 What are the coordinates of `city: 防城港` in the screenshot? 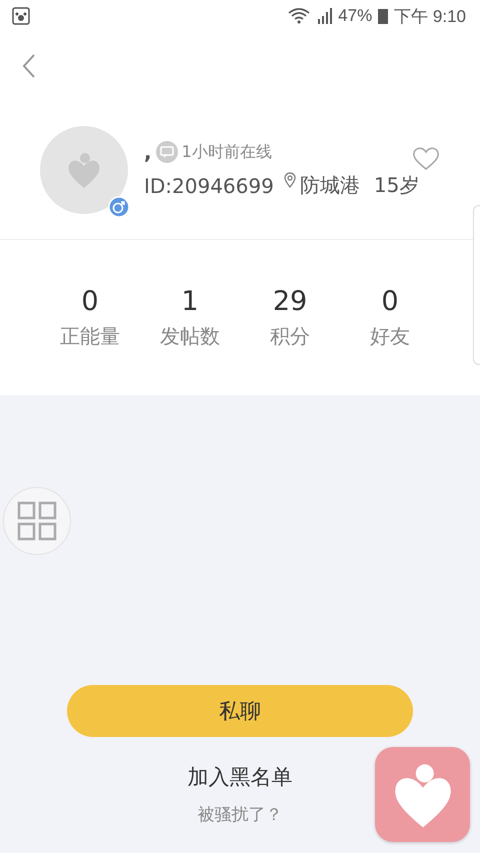 It's located at (330, 185).